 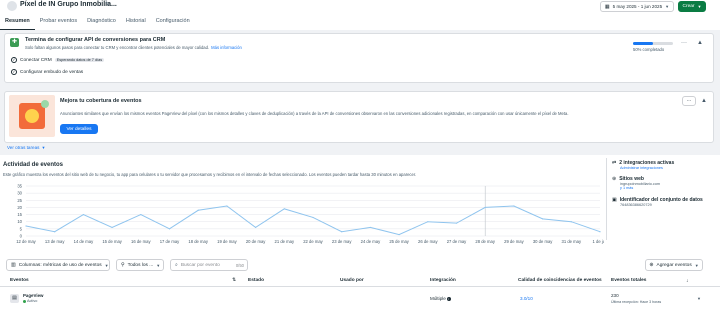 I want to click on add-events-label: Agregar eventos, so click(x=674, y=265).